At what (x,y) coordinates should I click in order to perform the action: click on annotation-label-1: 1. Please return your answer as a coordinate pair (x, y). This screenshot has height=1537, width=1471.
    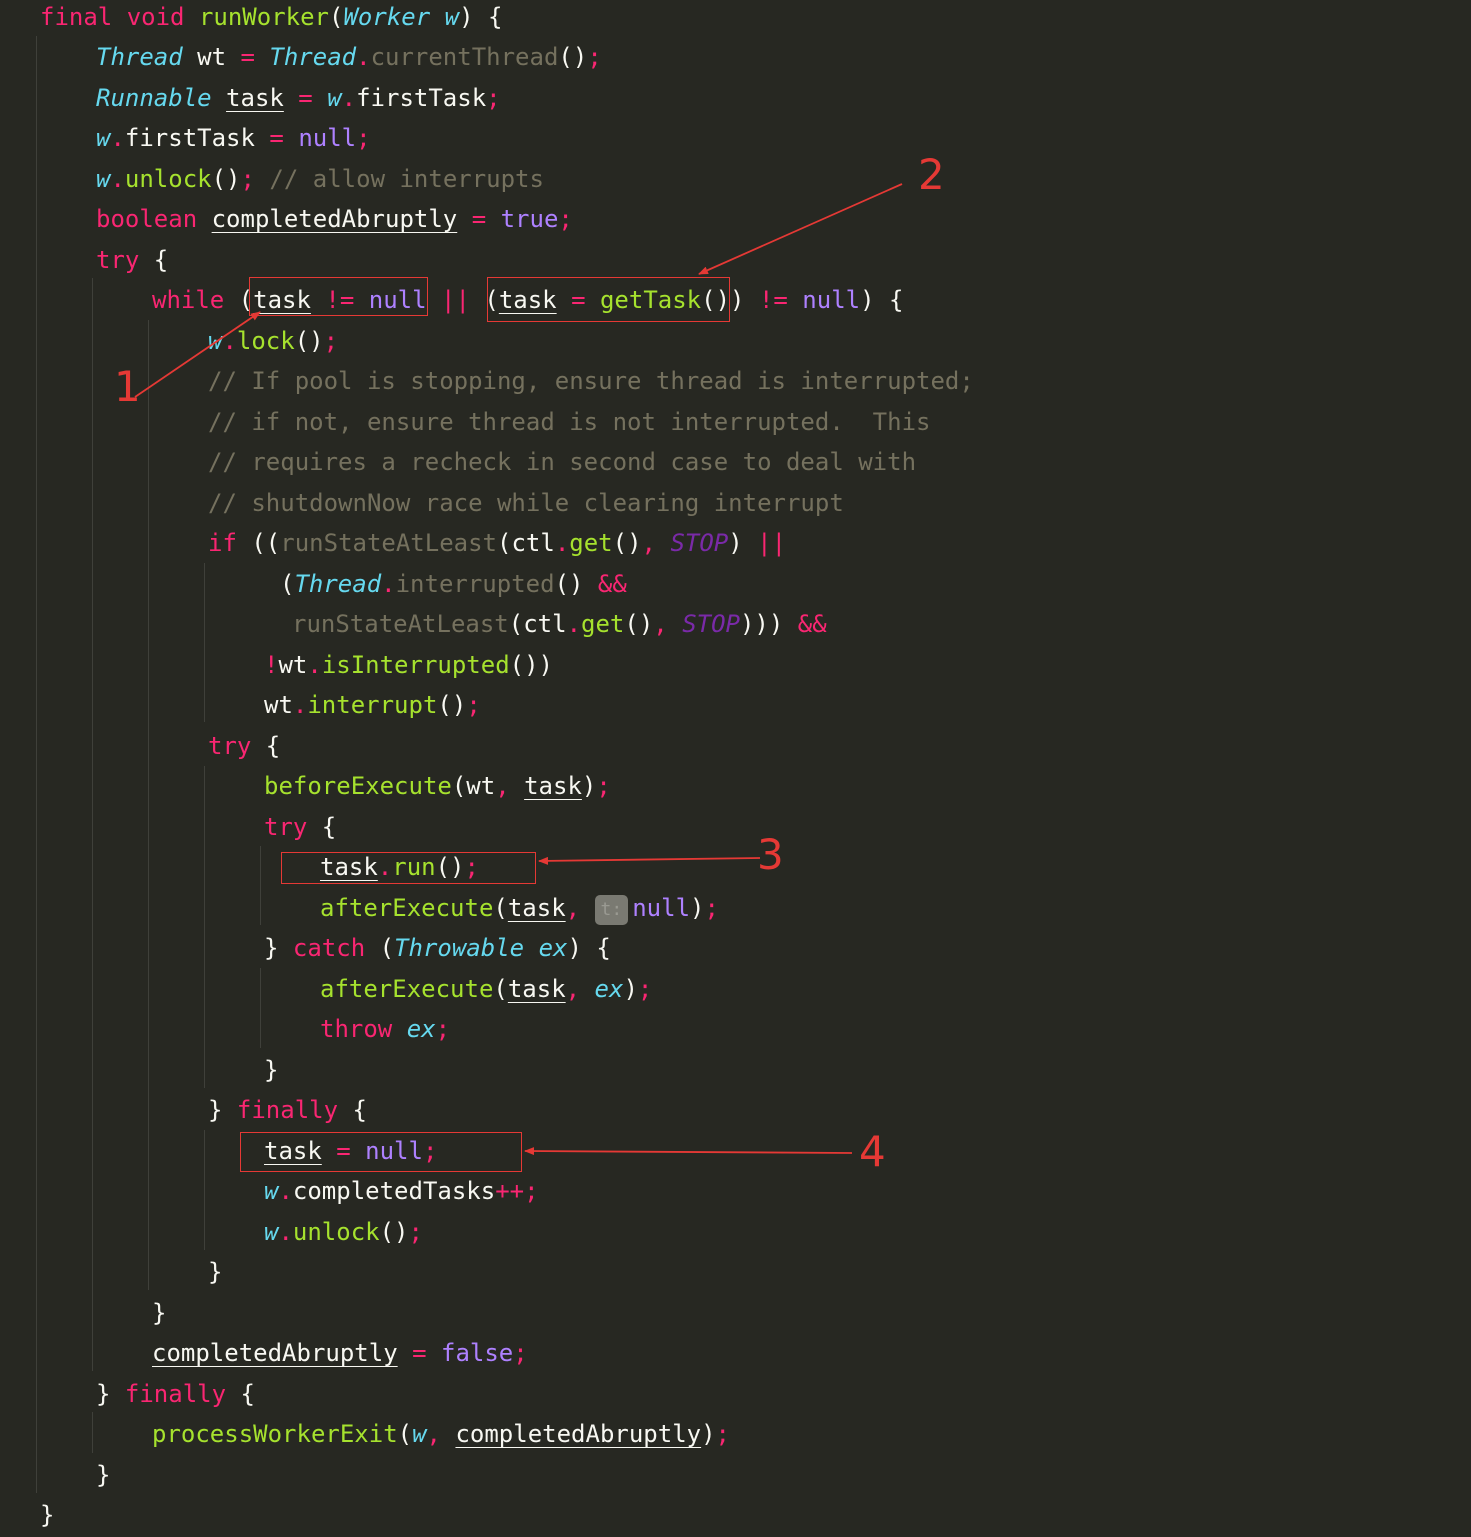
    Looking at the image, I should click on (127, 386).